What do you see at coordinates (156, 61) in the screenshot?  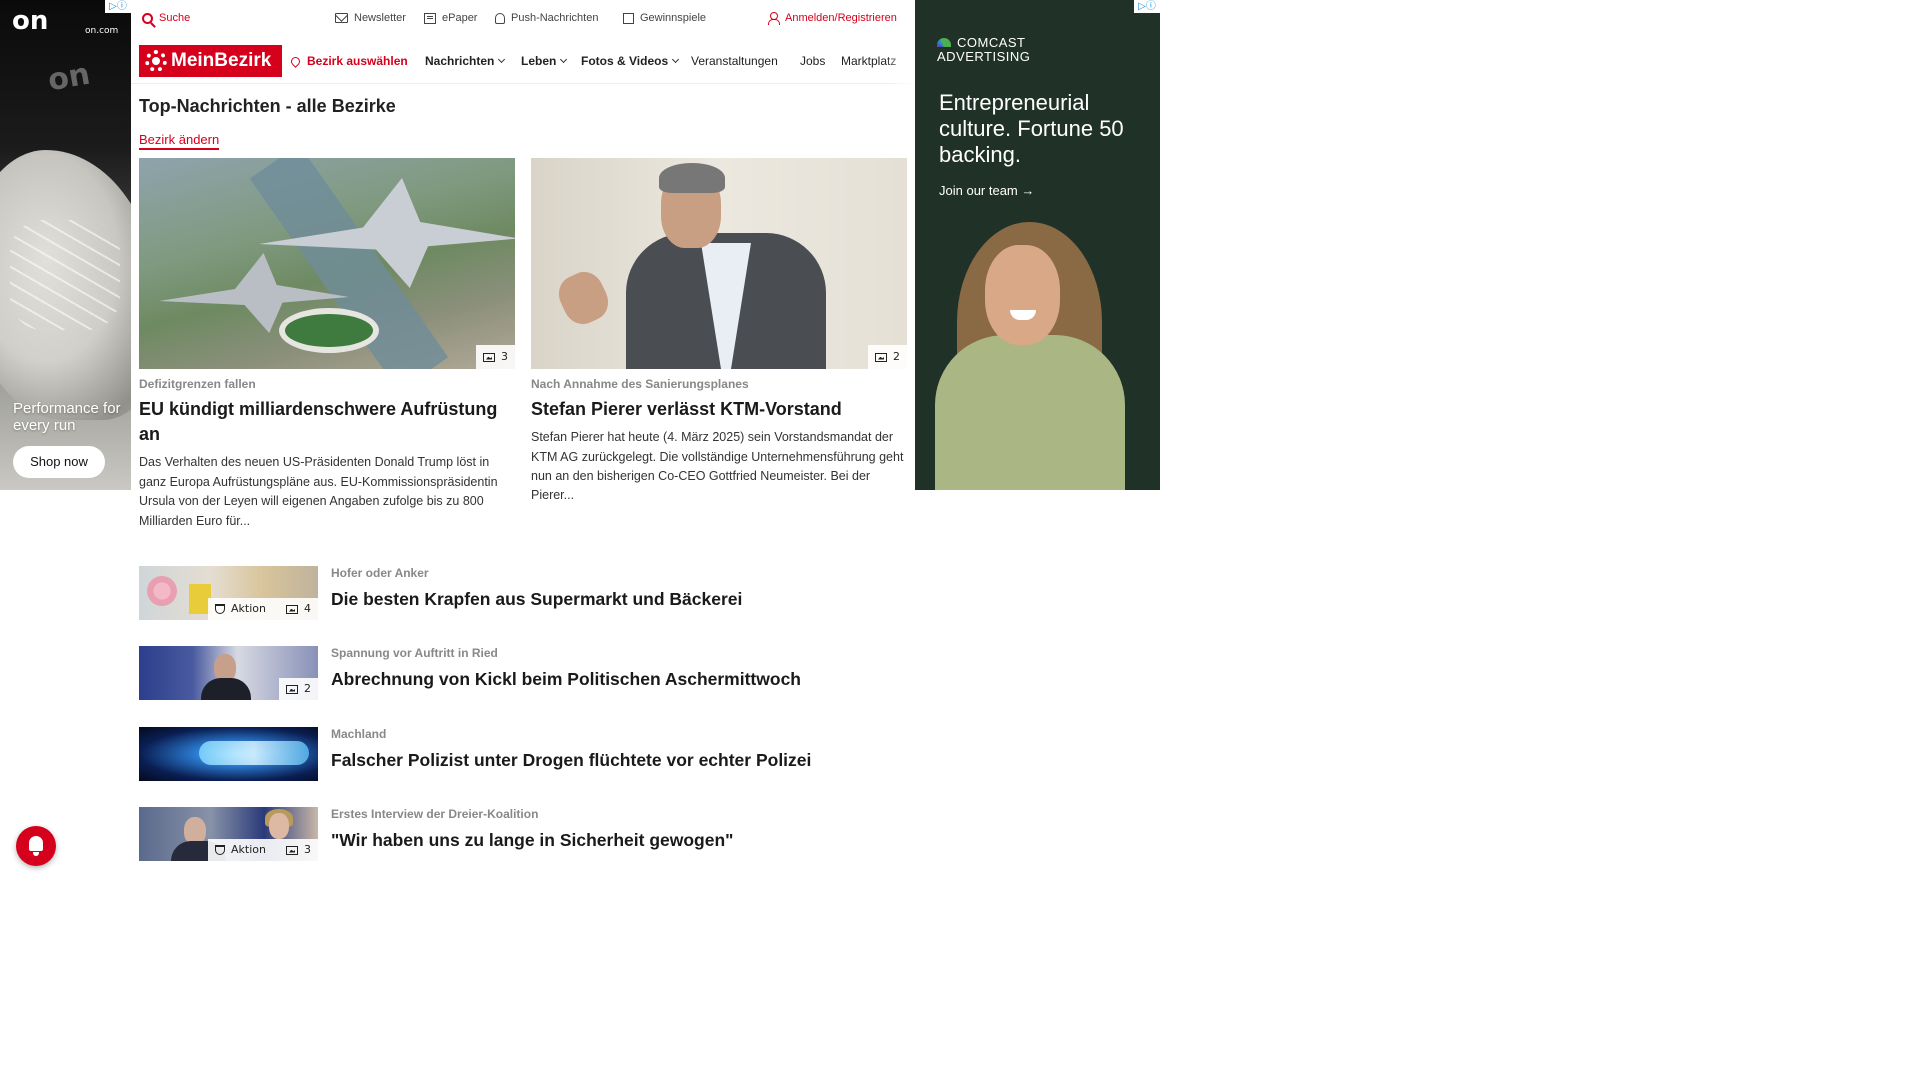 I see `logo-flower-icon` at bounding box center [156, 61].